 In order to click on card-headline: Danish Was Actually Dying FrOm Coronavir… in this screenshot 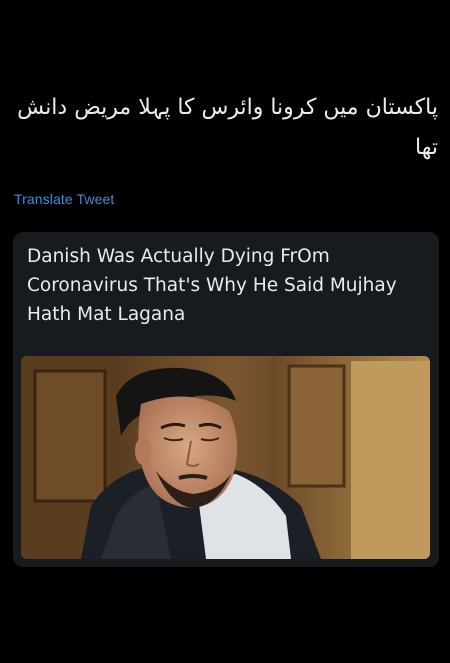, I will do `click(212, 285)`.